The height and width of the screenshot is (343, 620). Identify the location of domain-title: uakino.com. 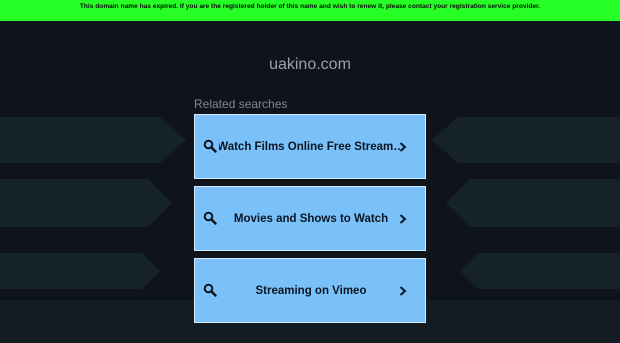
(310, 64).